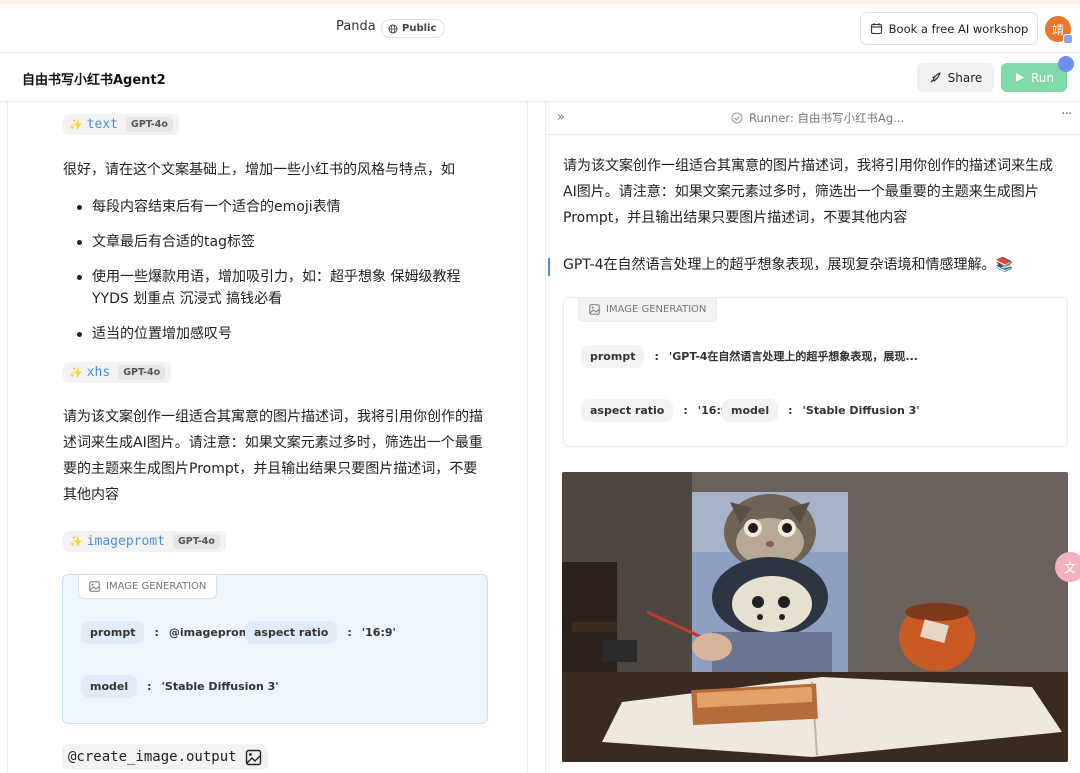 The height and width of the screenshot is (773, 1080). What do you see at coordinates (1066, 114) in the screenshot?
I see `more-options-icon: ···` at bounding box center [1066, 114].